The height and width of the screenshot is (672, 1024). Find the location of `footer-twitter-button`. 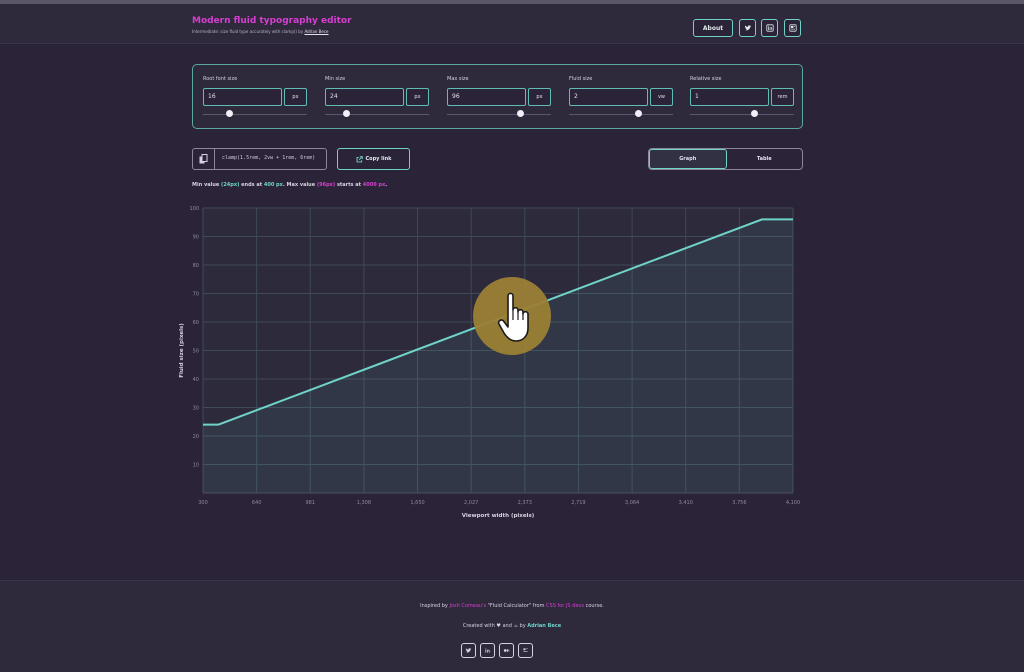

footer-twitter-button is located at coordinates (468, 650).